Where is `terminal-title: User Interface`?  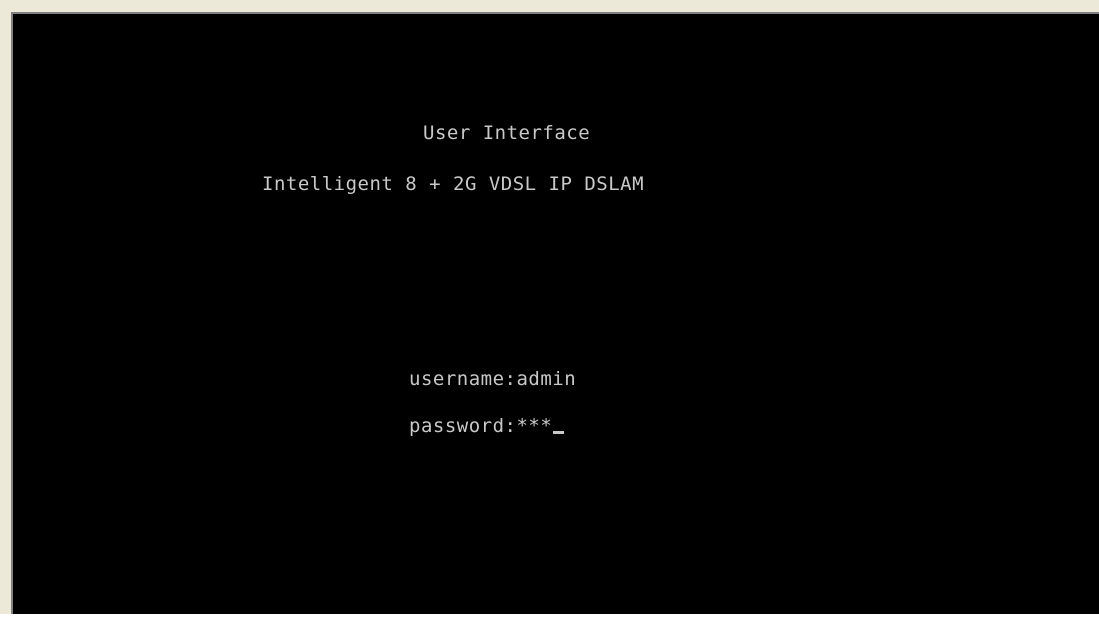 terminal-title: User Interface is located at coordinates (507, 133).